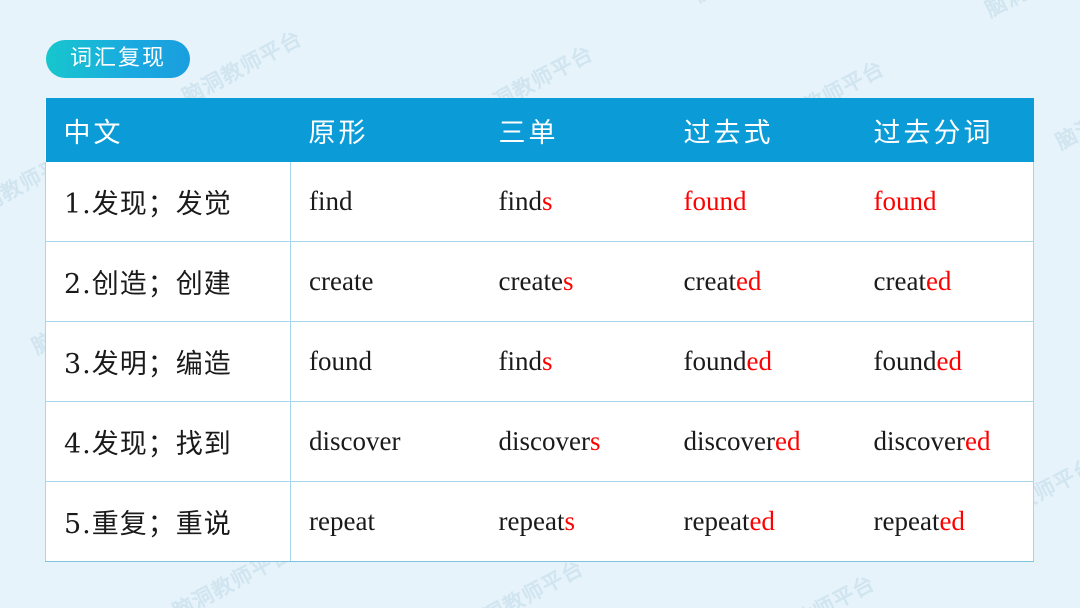  Describe the element at coordinates (168, 130) in the screenshot. I see `column-header-chinese: 中文` at that location.